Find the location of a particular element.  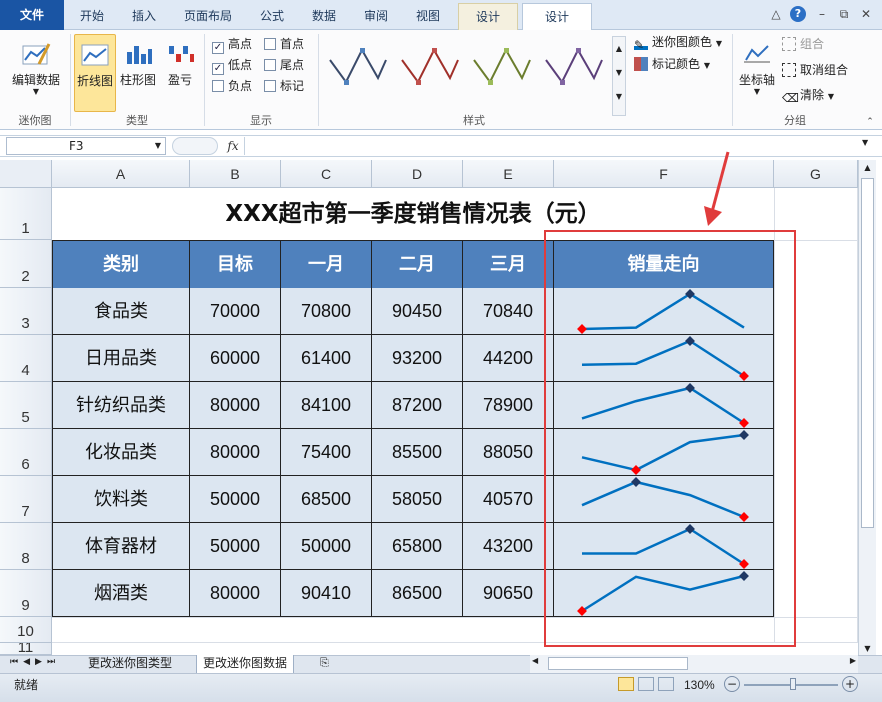

cell-value: 86500 is located at coordinates (417, 593).